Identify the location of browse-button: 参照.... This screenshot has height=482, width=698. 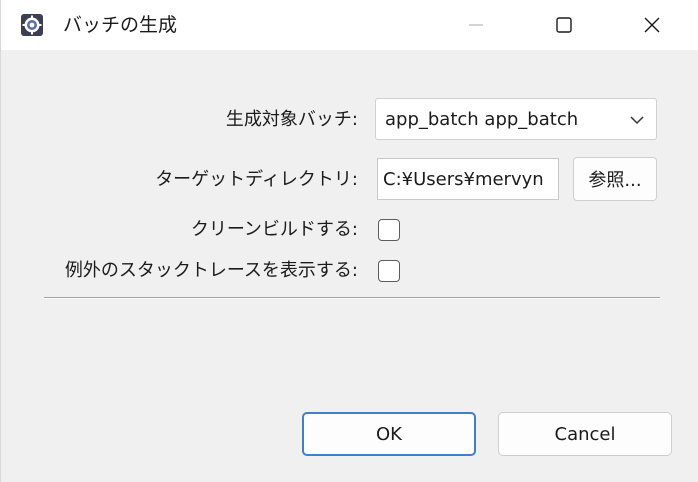
(615, 179).